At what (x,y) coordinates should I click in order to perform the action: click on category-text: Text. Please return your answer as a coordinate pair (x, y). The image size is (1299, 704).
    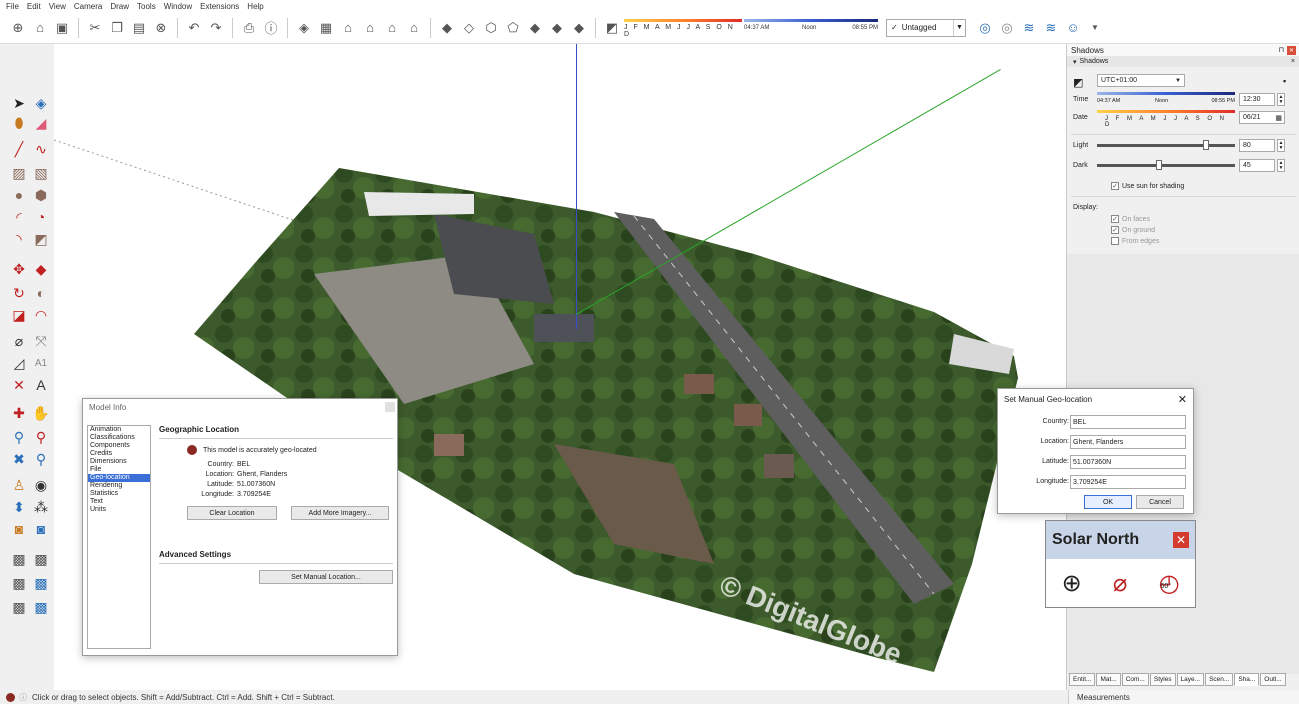
    Looking at the image, I should click on (119, 502).